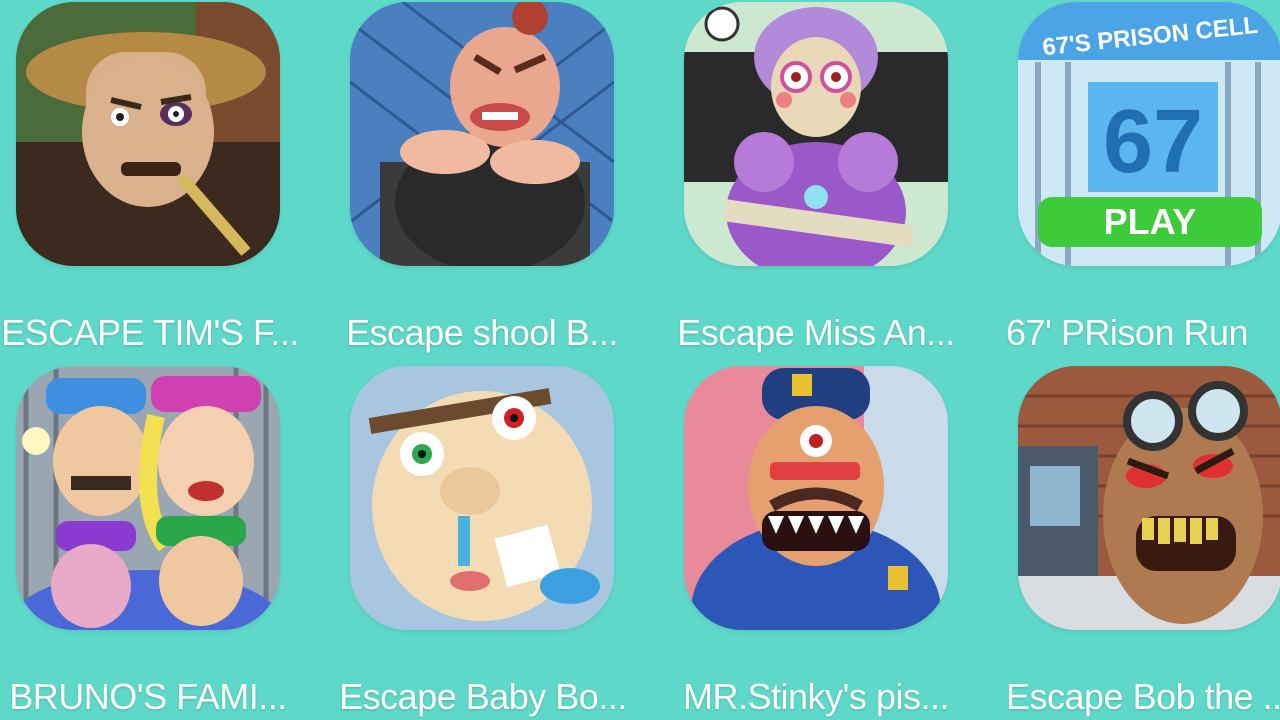 The image size is (1280, 720). I want to click on bully-kid-icon, so click(482, 134).